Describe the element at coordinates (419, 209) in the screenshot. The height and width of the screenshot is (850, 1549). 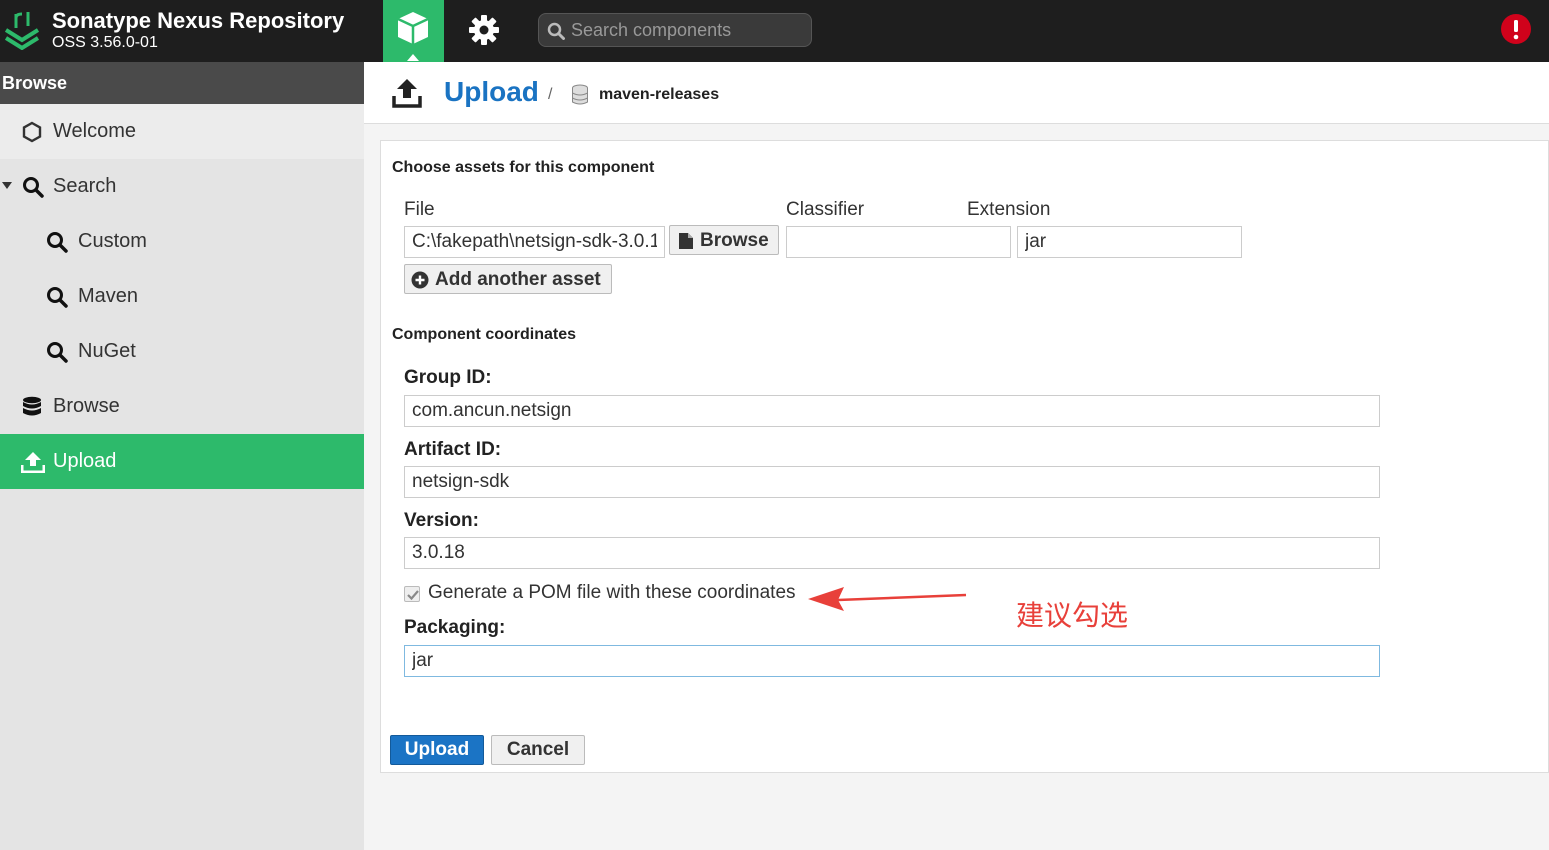
I see `file-column-label: File` at that location.